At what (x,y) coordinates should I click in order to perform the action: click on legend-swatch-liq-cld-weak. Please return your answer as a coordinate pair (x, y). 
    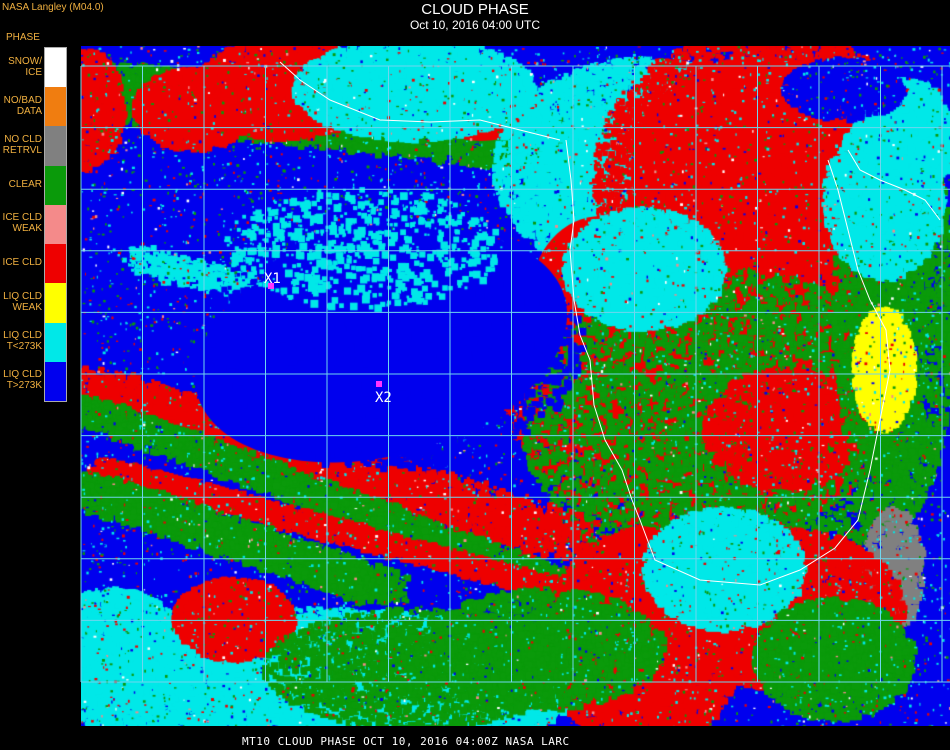
    Looking at the image, I should click on (55, 303).